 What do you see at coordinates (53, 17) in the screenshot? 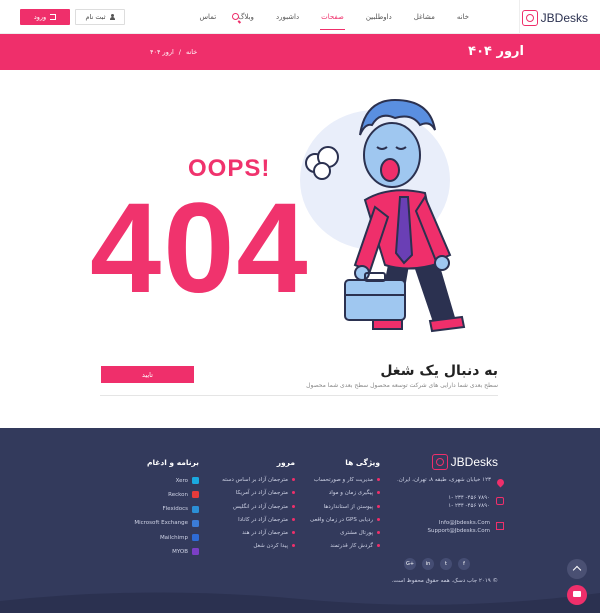
I see `login-icon` at bounding box center [53, 17].